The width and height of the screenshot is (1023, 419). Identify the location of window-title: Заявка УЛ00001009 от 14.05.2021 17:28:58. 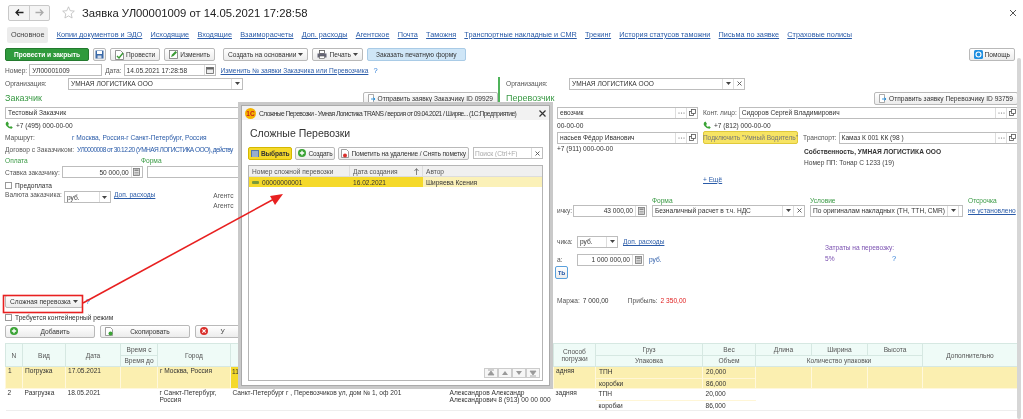
(195, 12).